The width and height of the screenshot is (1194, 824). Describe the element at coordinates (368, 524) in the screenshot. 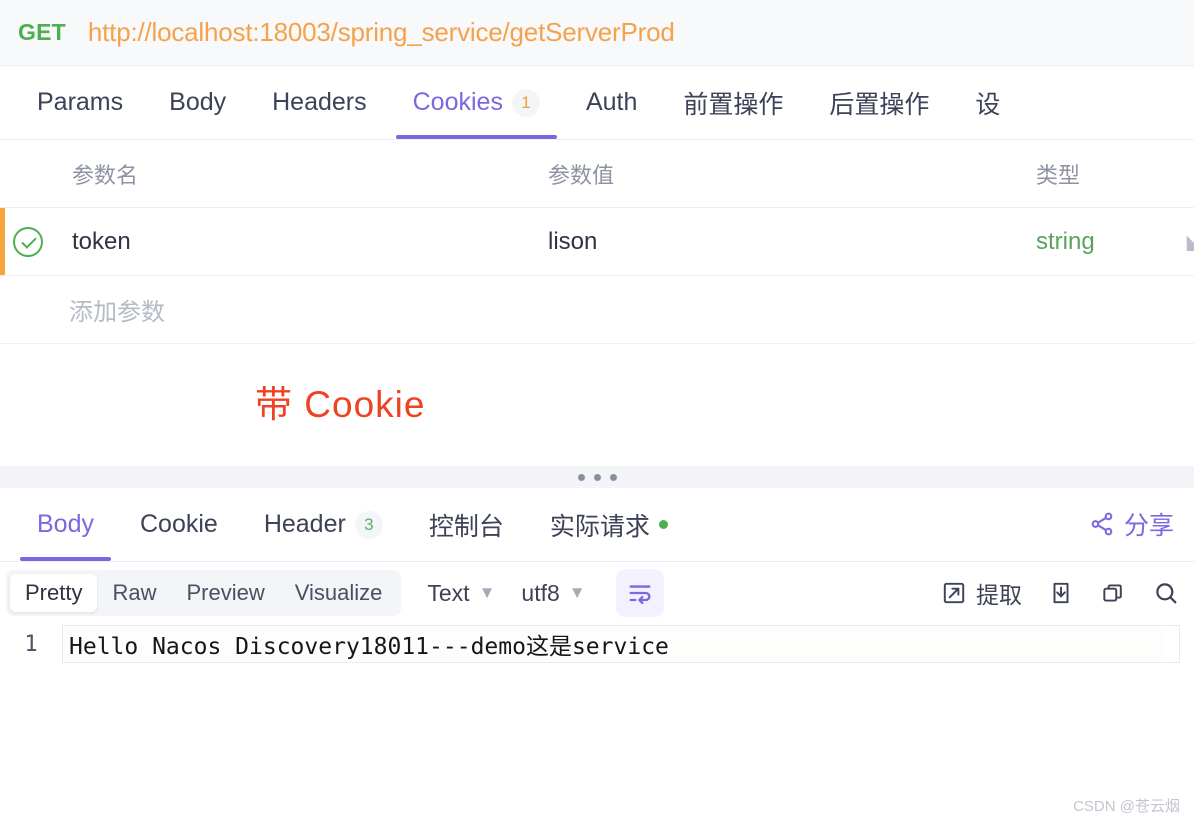

I see `response-tab-header-badge: 3` at that location.